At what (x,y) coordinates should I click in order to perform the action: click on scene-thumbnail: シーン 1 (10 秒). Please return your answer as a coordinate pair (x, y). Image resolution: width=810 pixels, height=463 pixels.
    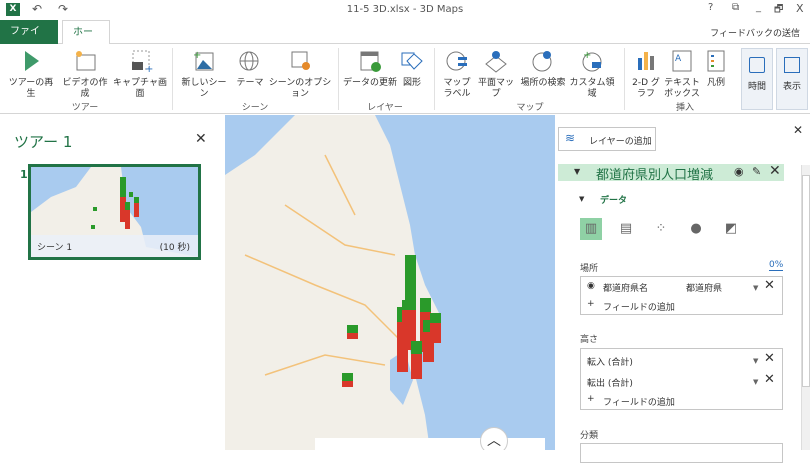
    Looking at the image, I should click on (114, 212).